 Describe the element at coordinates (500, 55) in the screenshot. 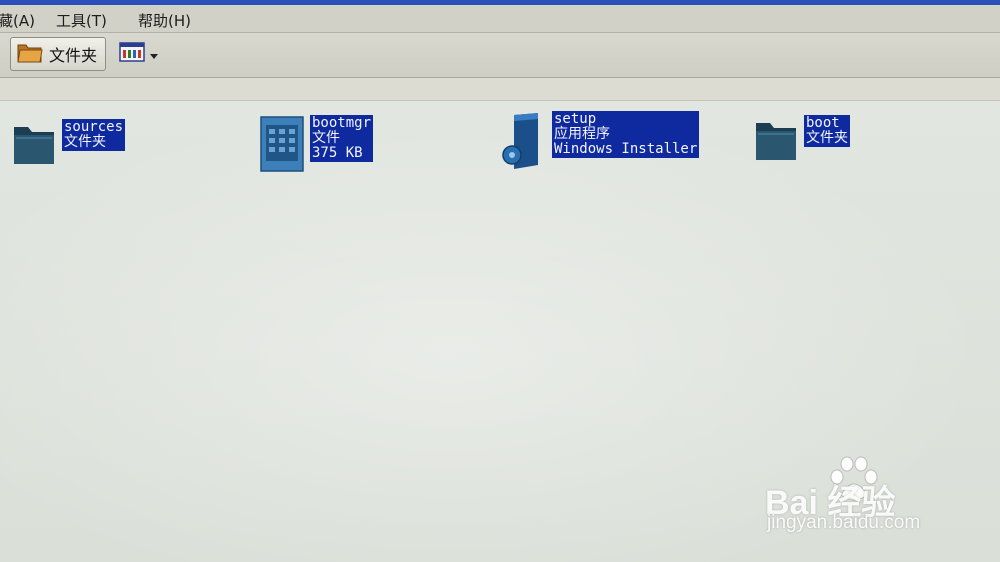

I see `toolbar: 文件夹` at that location.